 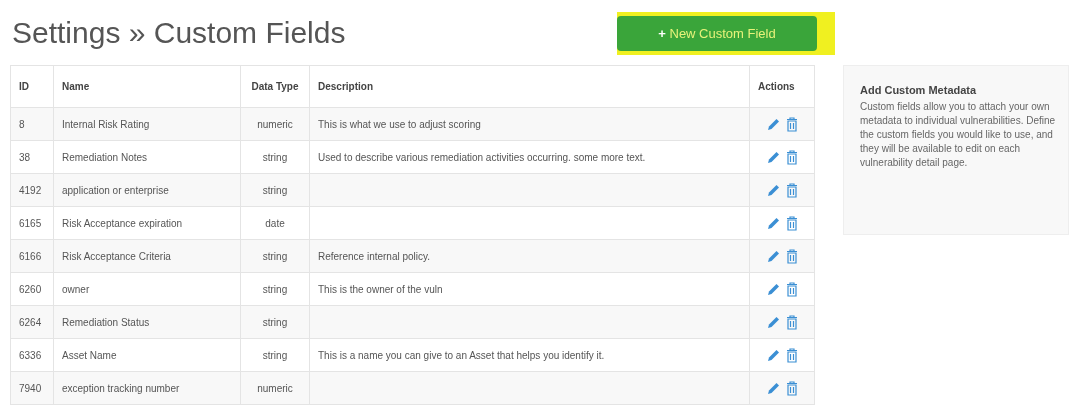 I want to click on table-cell: owner, so click(x=147, y=289).